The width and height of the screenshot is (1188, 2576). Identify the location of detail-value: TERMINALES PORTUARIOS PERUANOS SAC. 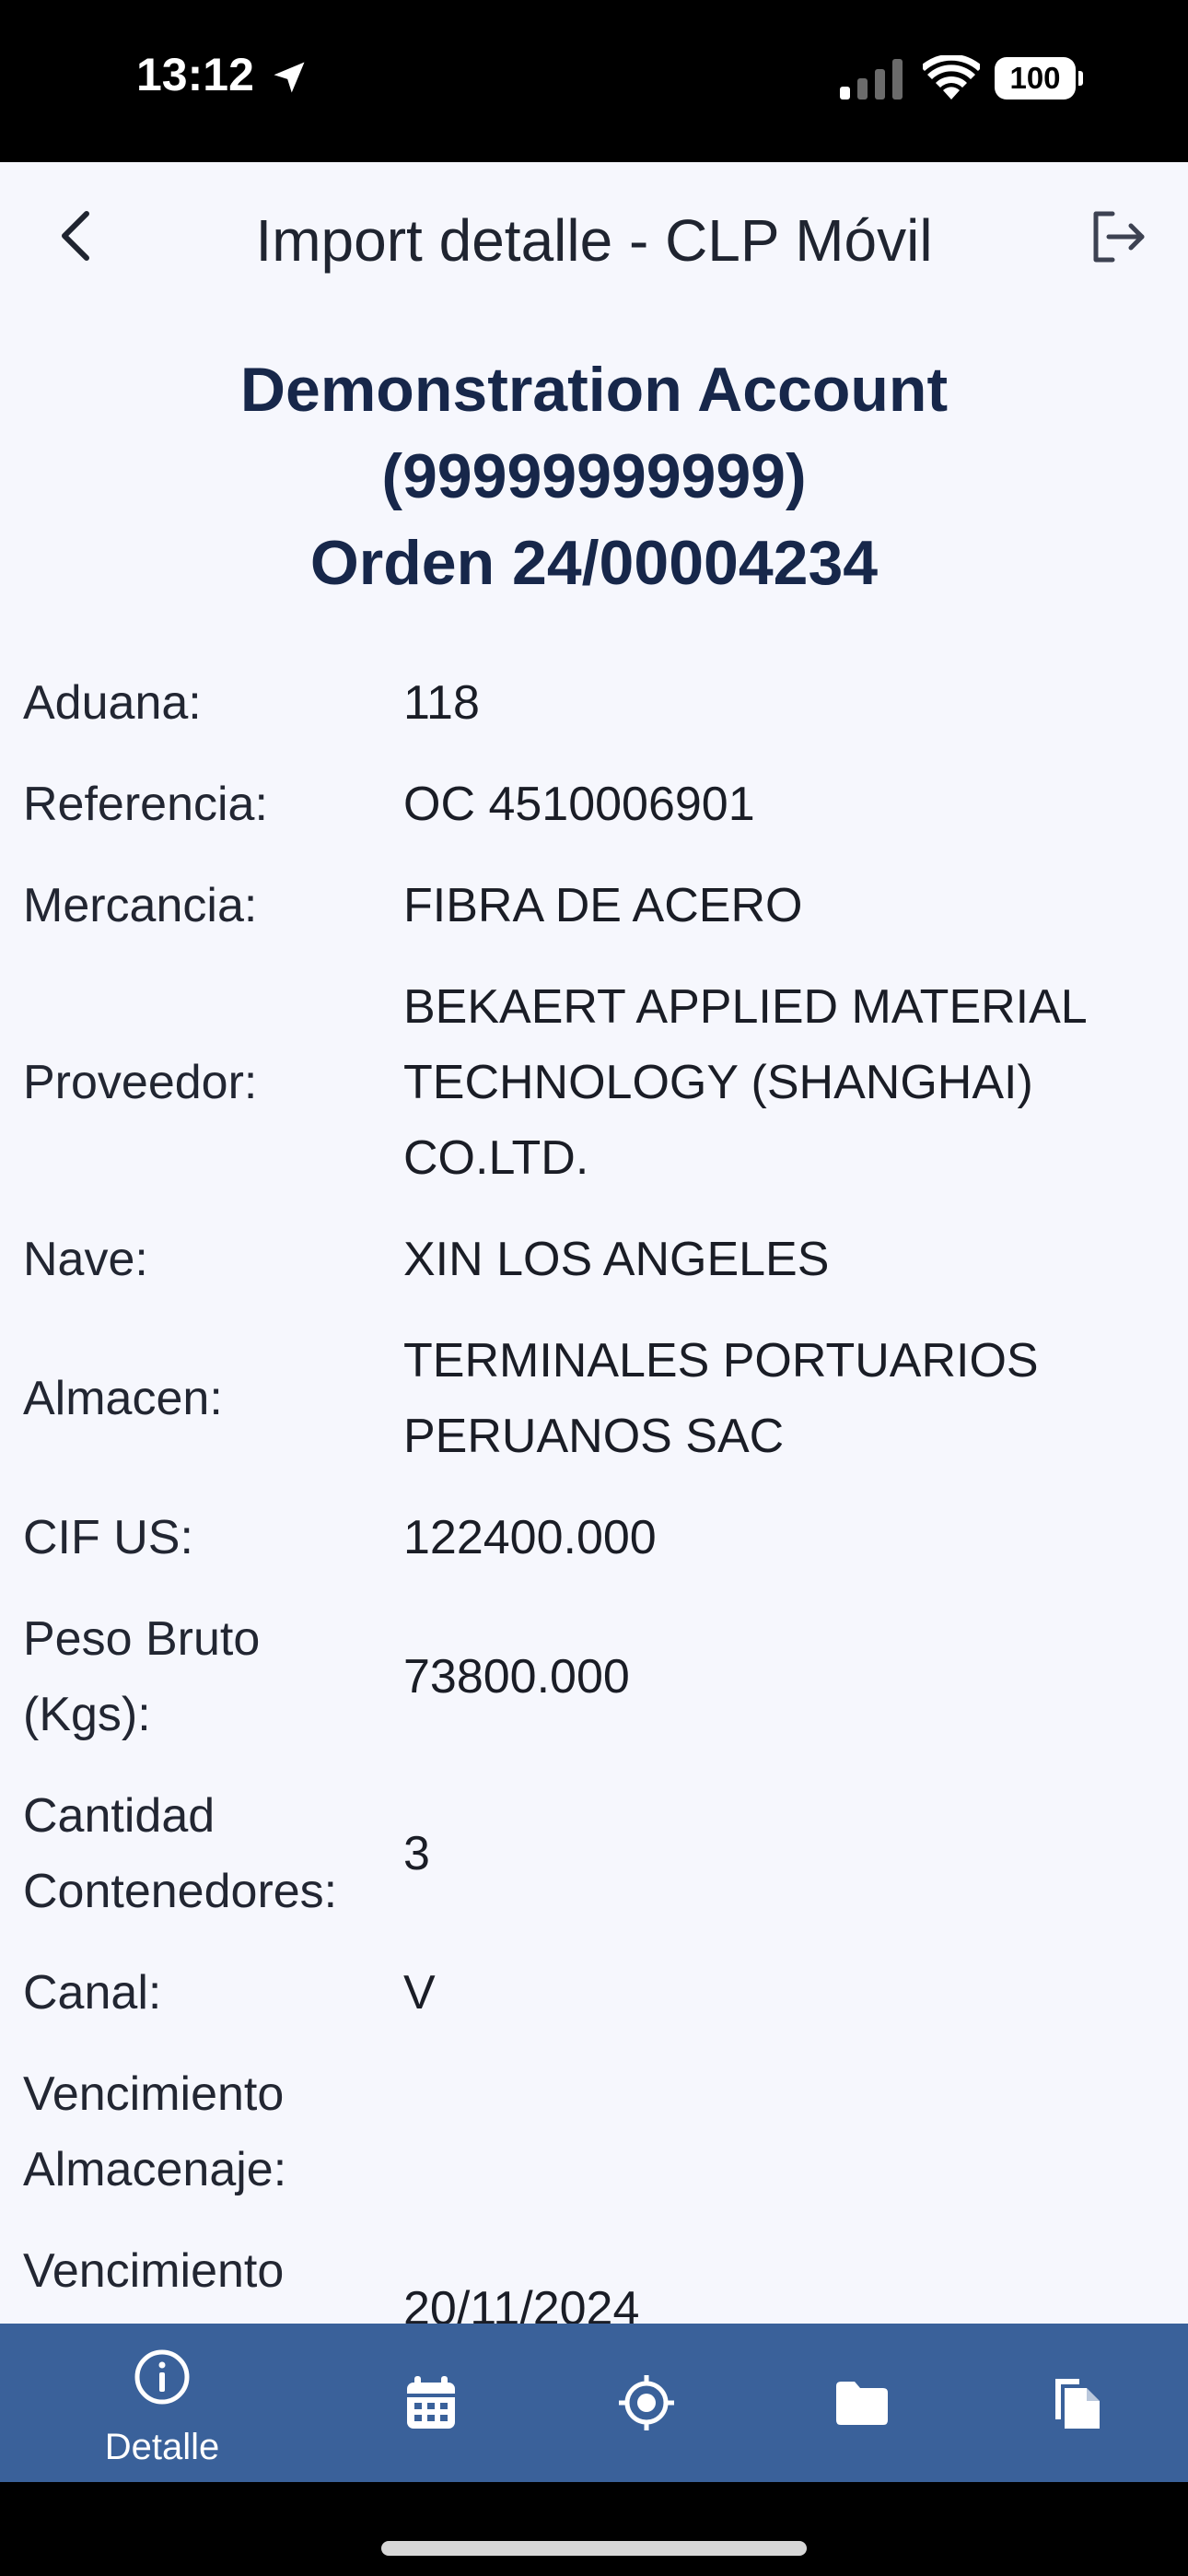
(721, 1398).